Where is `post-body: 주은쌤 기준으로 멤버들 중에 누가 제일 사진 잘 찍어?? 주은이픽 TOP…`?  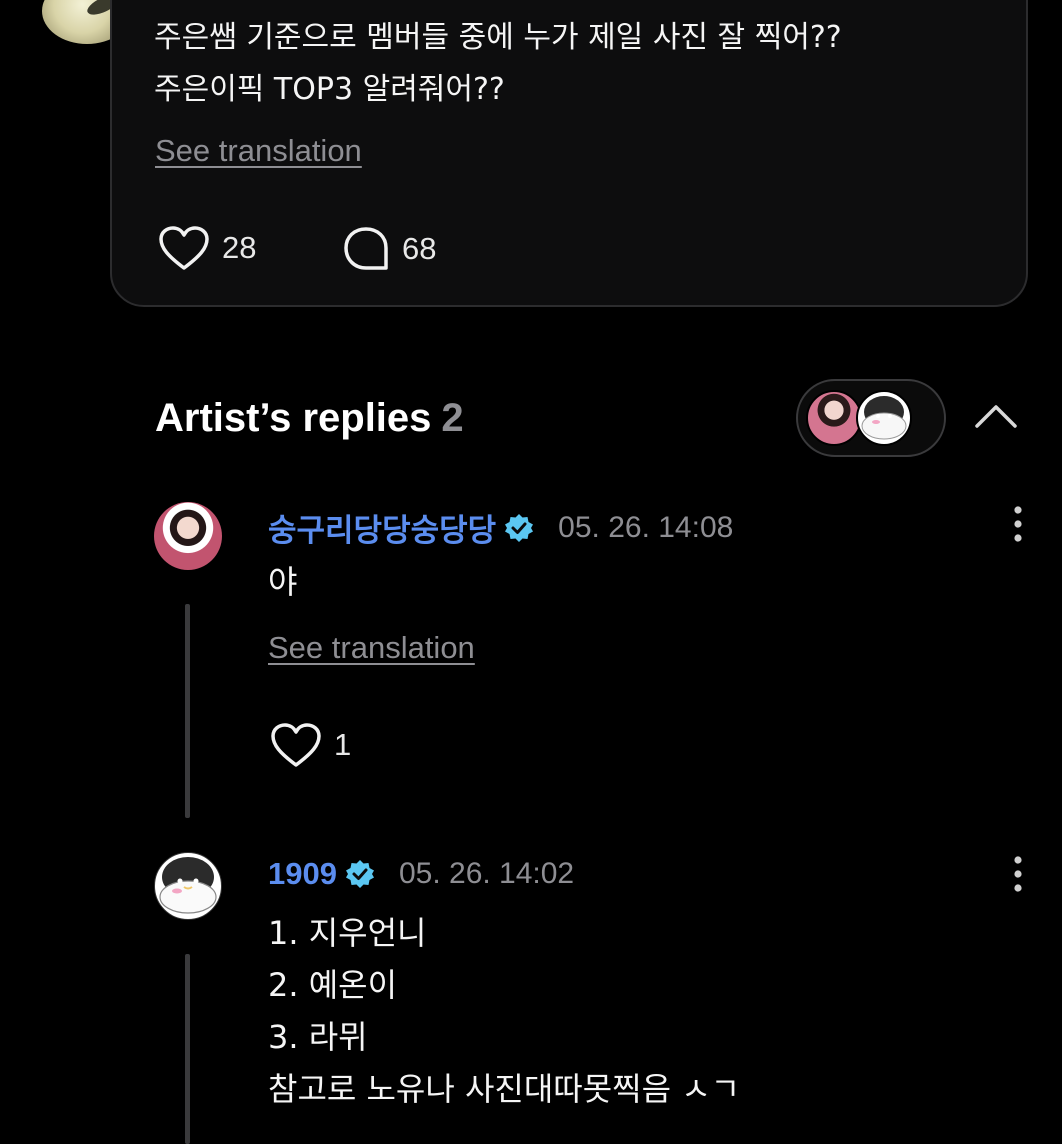 post-body: 주은쌤 기준으로 멤버들 중에 누가 제일 사진 잘 찍어?? 주은이픽 TOP… is located at coordinates (584, 64).